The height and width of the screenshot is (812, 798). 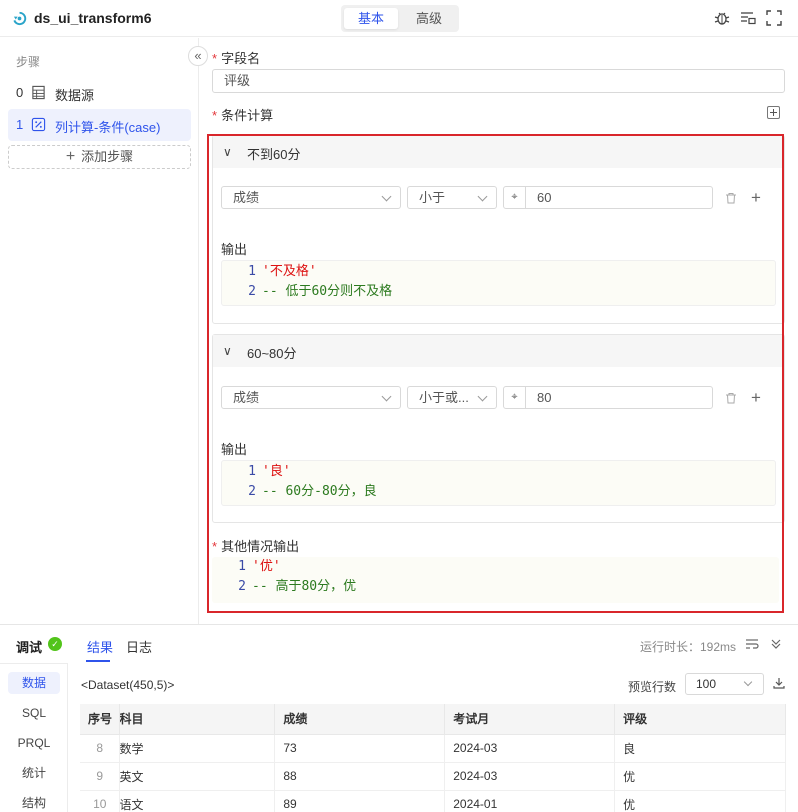 I want to click on add-step-label: 添加步骤, so click(x=107, y=156).